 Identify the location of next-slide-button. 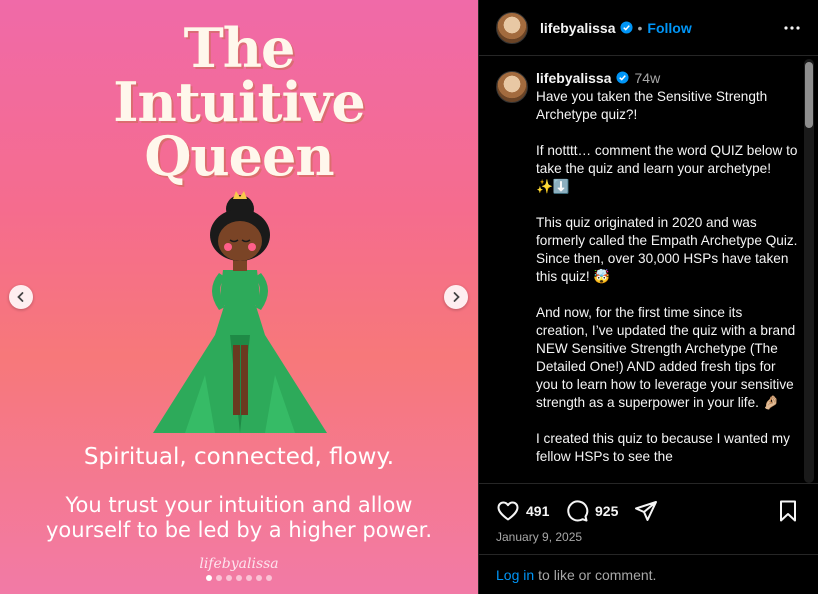
(456, 297).